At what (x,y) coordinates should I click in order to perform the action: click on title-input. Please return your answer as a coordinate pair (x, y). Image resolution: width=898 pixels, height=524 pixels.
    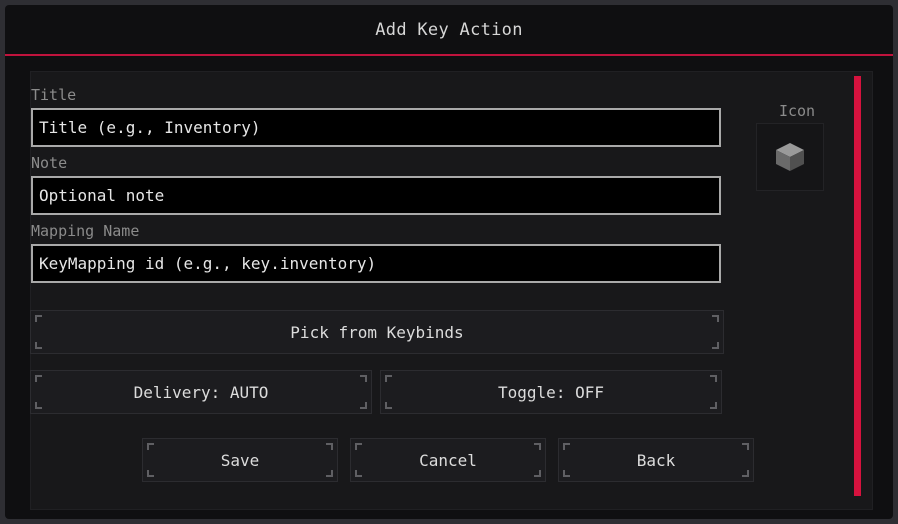
    Looking at the image, I should click on (376, 127).